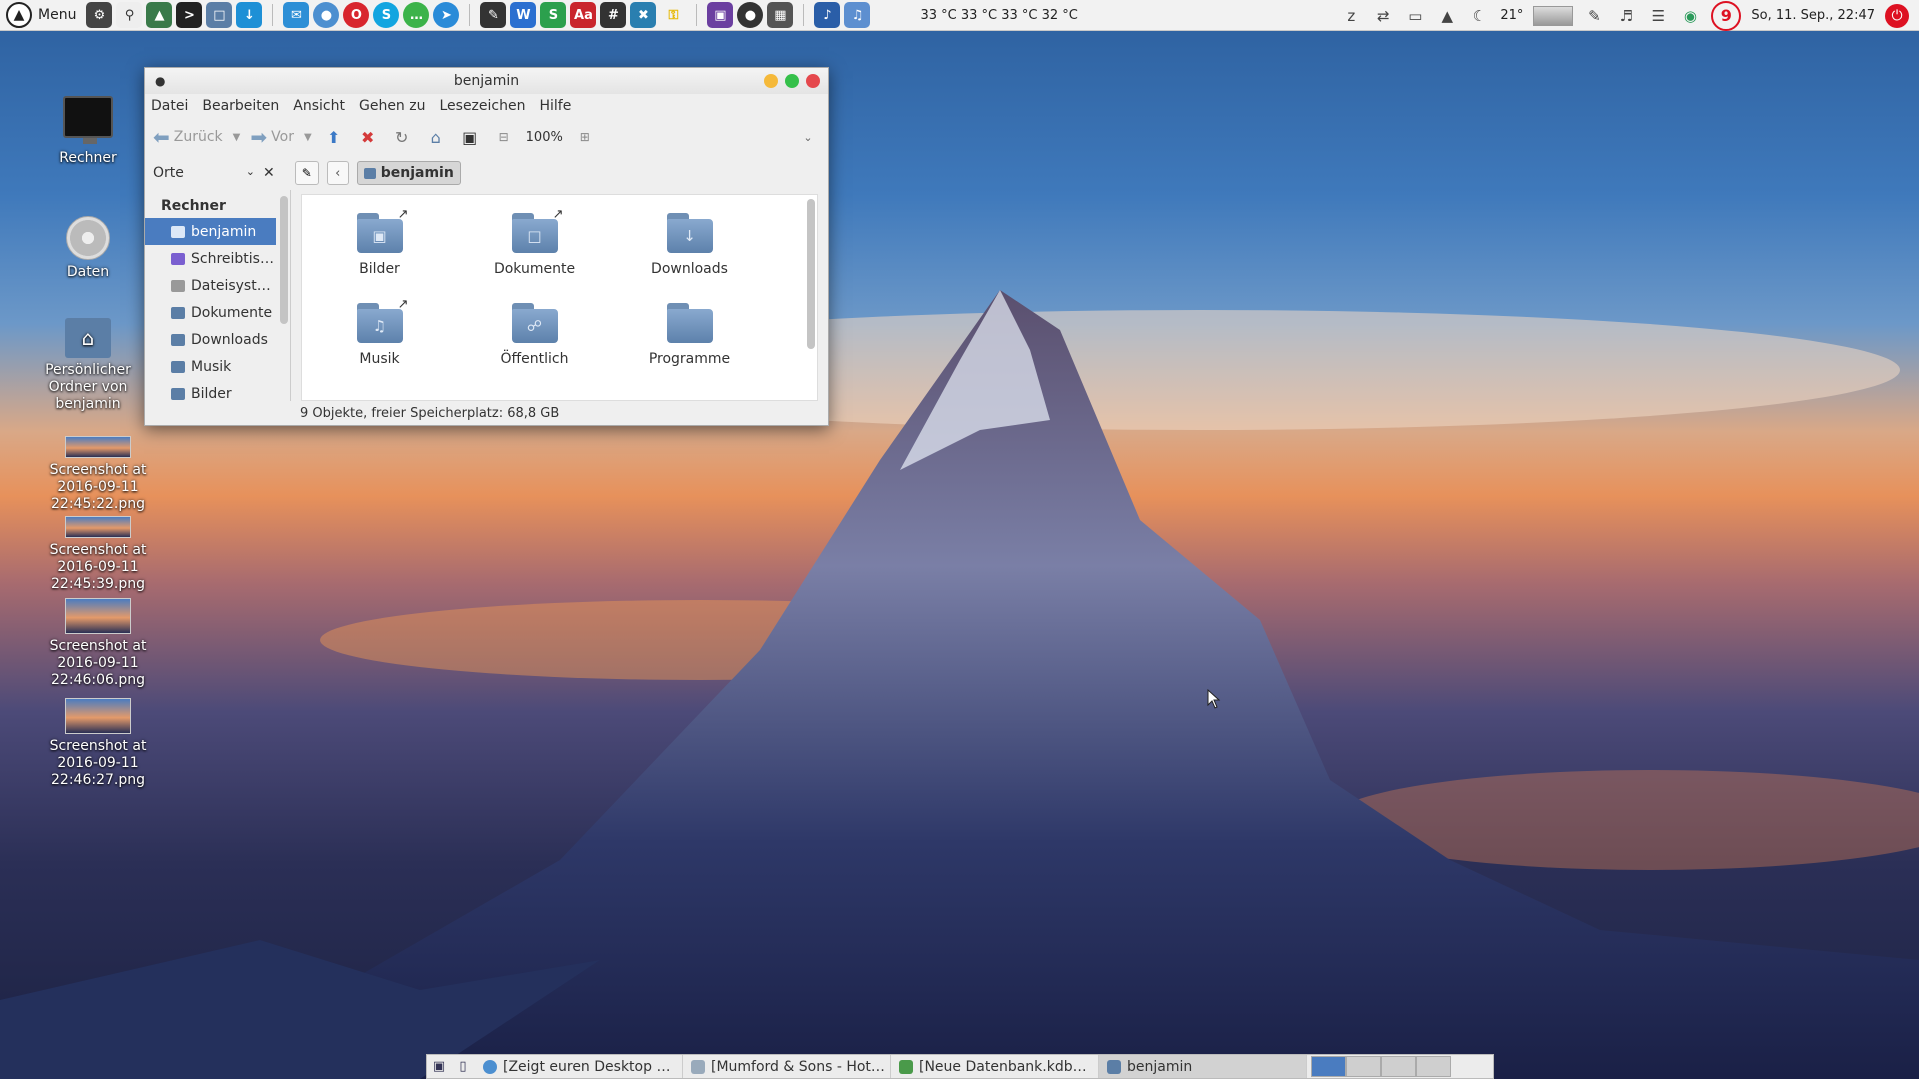 The width and height of the screenshot is (1919, 1079). I want to click on sleep-icon: z, so click(1351, 16).